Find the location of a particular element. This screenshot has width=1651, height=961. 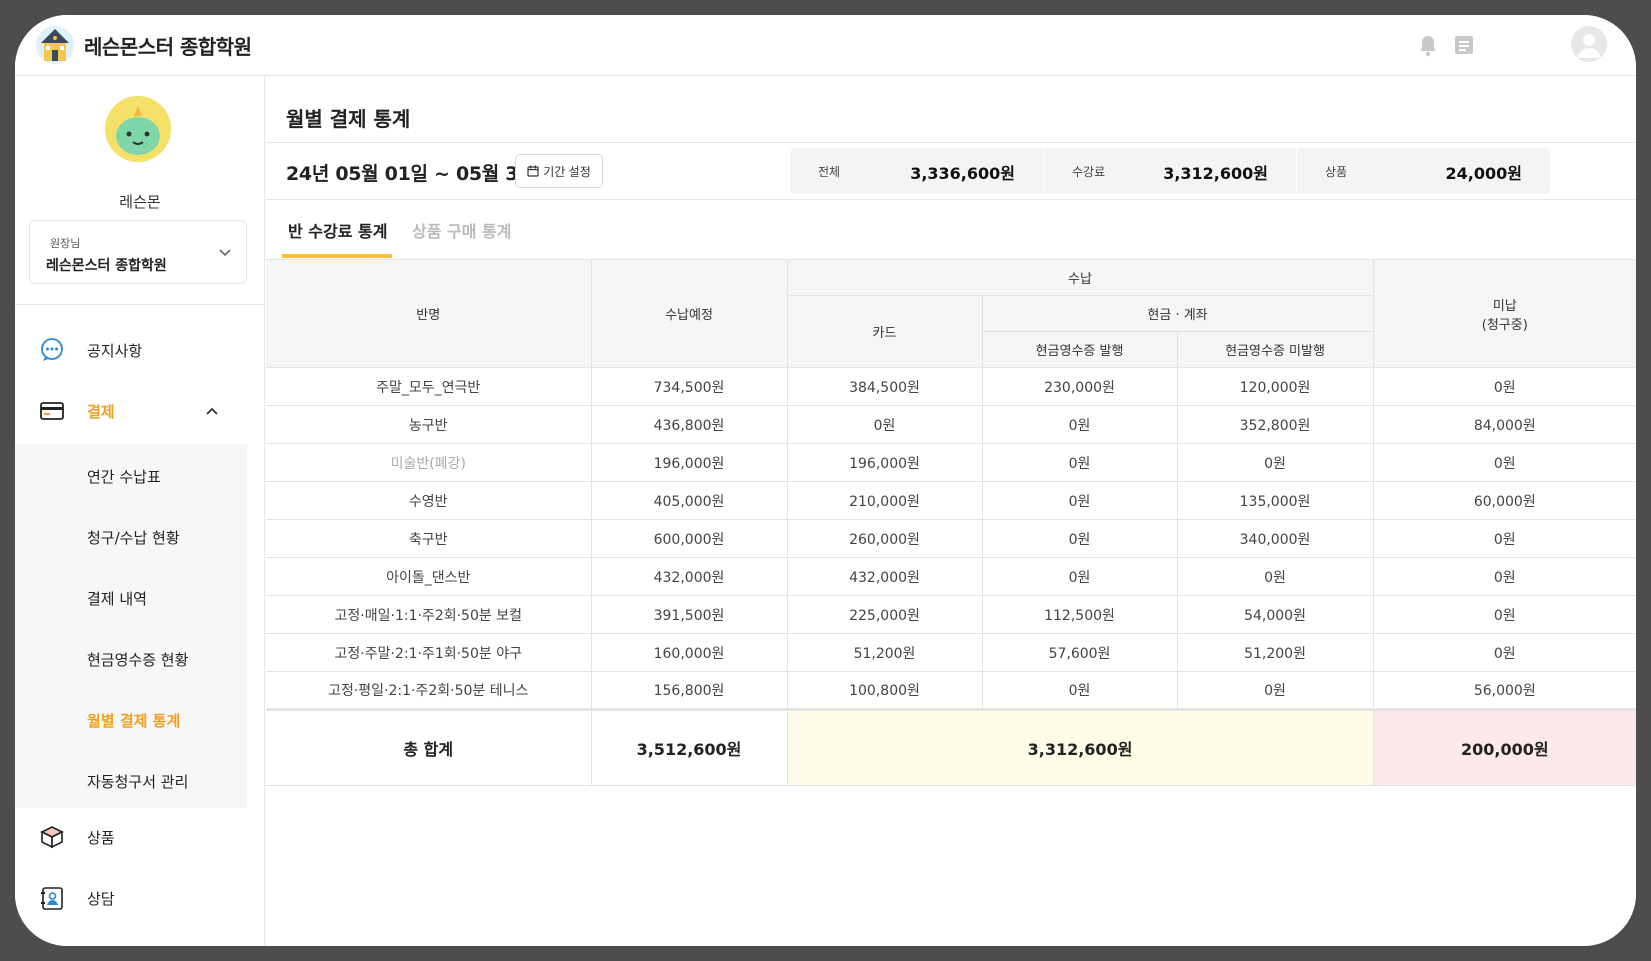

submenu-item-annual-sheet: 연간 수납표 is located at coordinates (131, 475).